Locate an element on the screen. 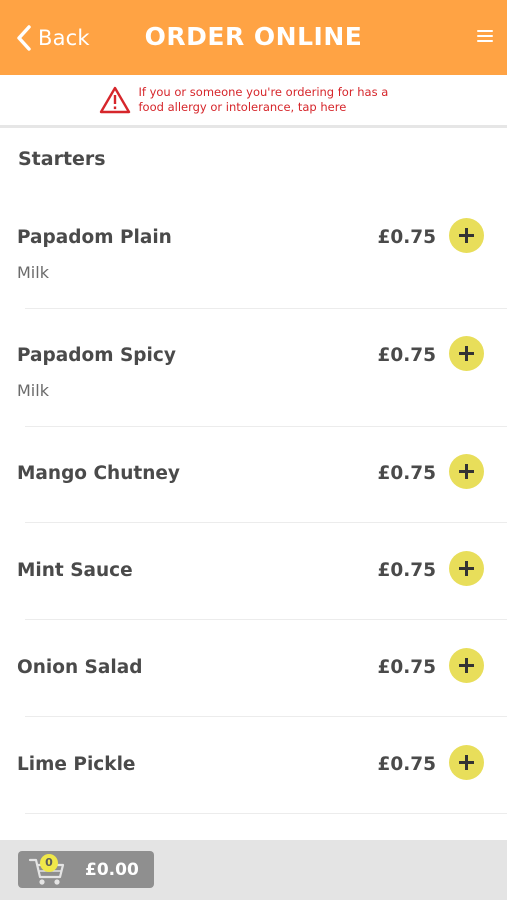  item-name: Lime Pickle is located at coordinates (76, 764).